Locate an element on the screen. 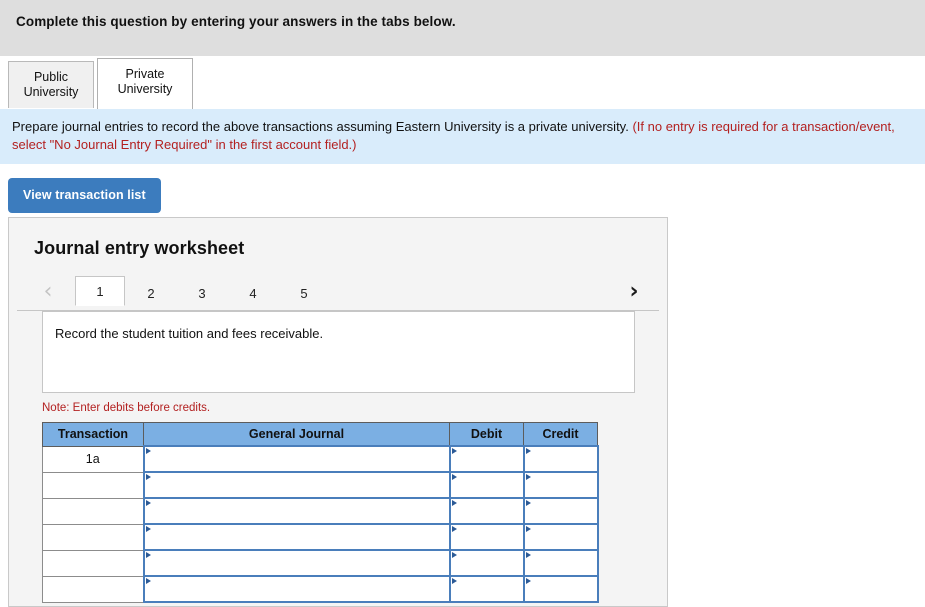  column-header-credit: Credit is located at coordinates (560, 434).